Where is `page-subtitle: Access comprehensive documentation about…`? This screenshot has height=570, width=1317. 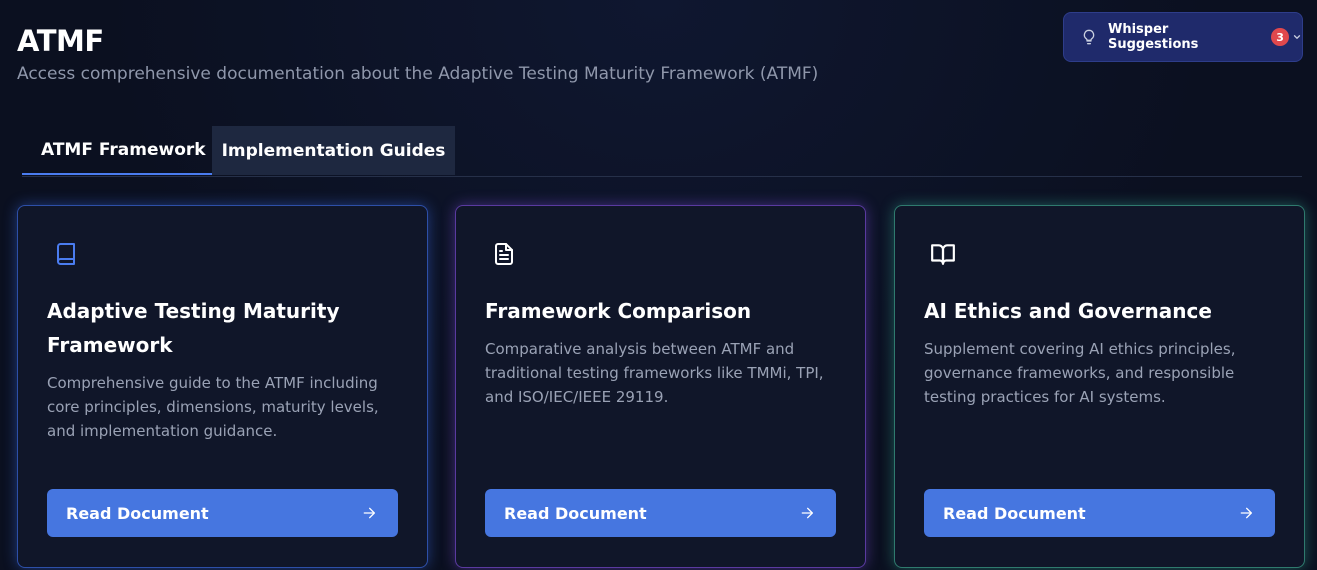 page-subtitle: Access comprehensive documentation about… is located at coordinates (418, 74).